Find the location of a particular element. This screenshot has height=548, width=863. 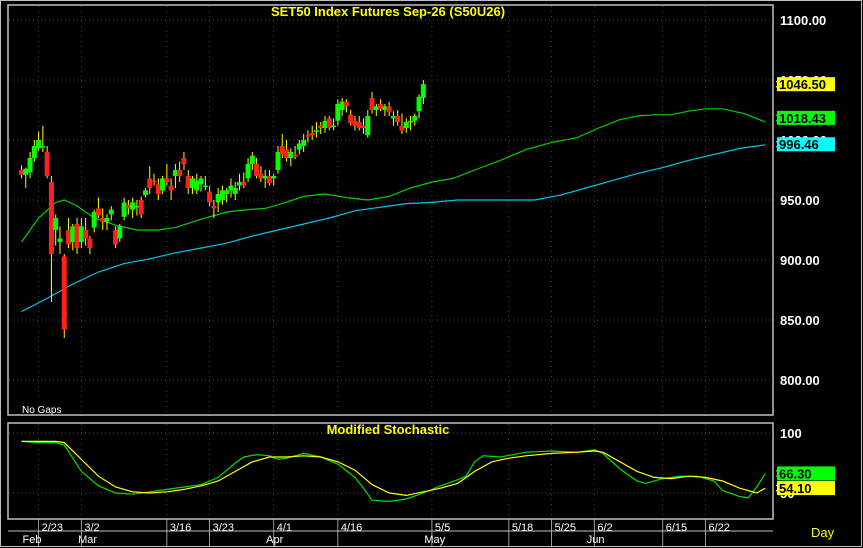

stochastic-d-line is located at coordinates (393, 468).